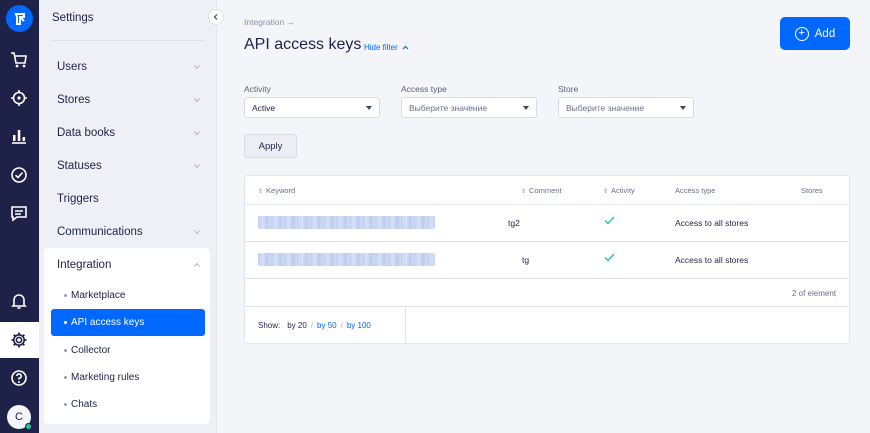 Image resolution: width=870 pixels, height=433 pixels. What do you see at coordinates (281, 190) in the screenshot?
I see `column-header-label: Keyword` at bounding box center [281, 190].